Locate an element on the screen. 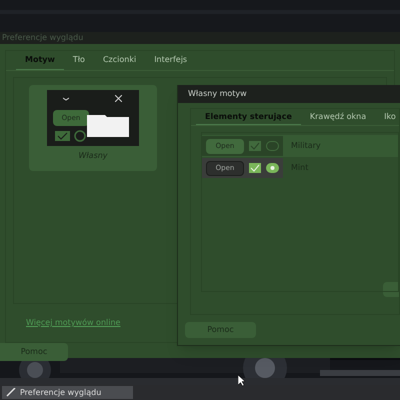  tab: Tło is located at coordinates (79, 60).